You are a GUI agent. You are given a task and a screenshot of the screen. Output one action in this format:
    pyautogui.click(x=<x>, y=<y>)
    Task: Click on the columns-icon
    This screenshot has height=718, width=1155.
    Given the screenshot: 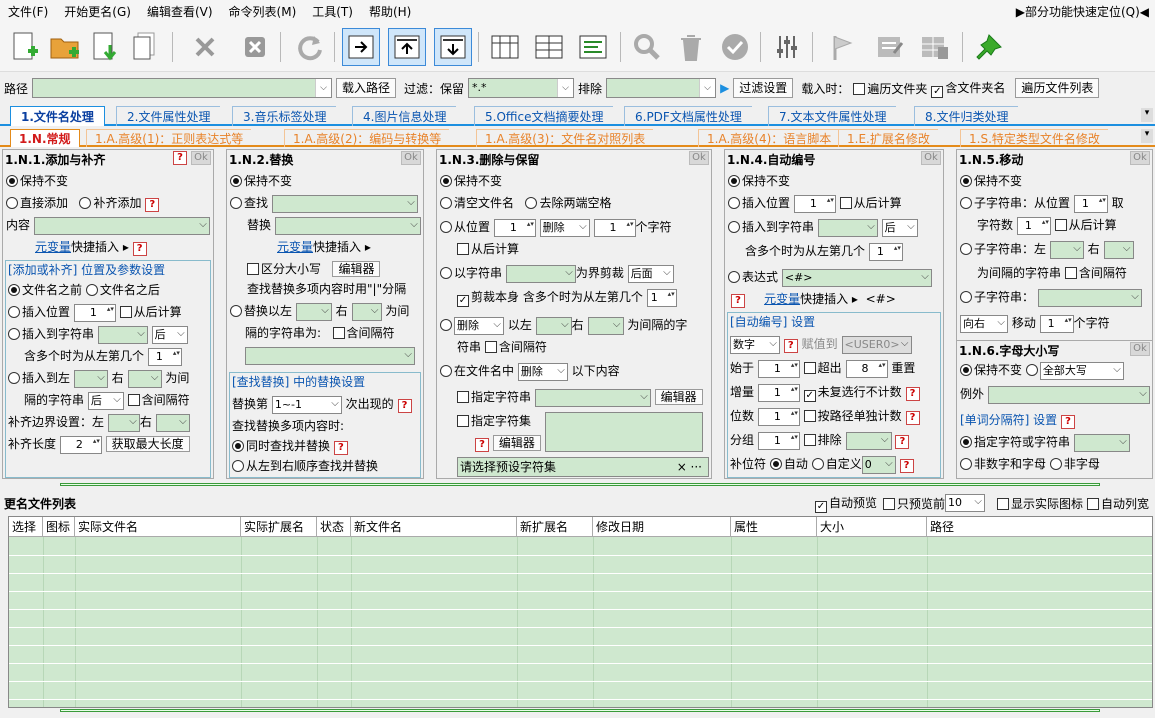 What is the action you would take?
    pyautogui.click(x=505, y=47)
    